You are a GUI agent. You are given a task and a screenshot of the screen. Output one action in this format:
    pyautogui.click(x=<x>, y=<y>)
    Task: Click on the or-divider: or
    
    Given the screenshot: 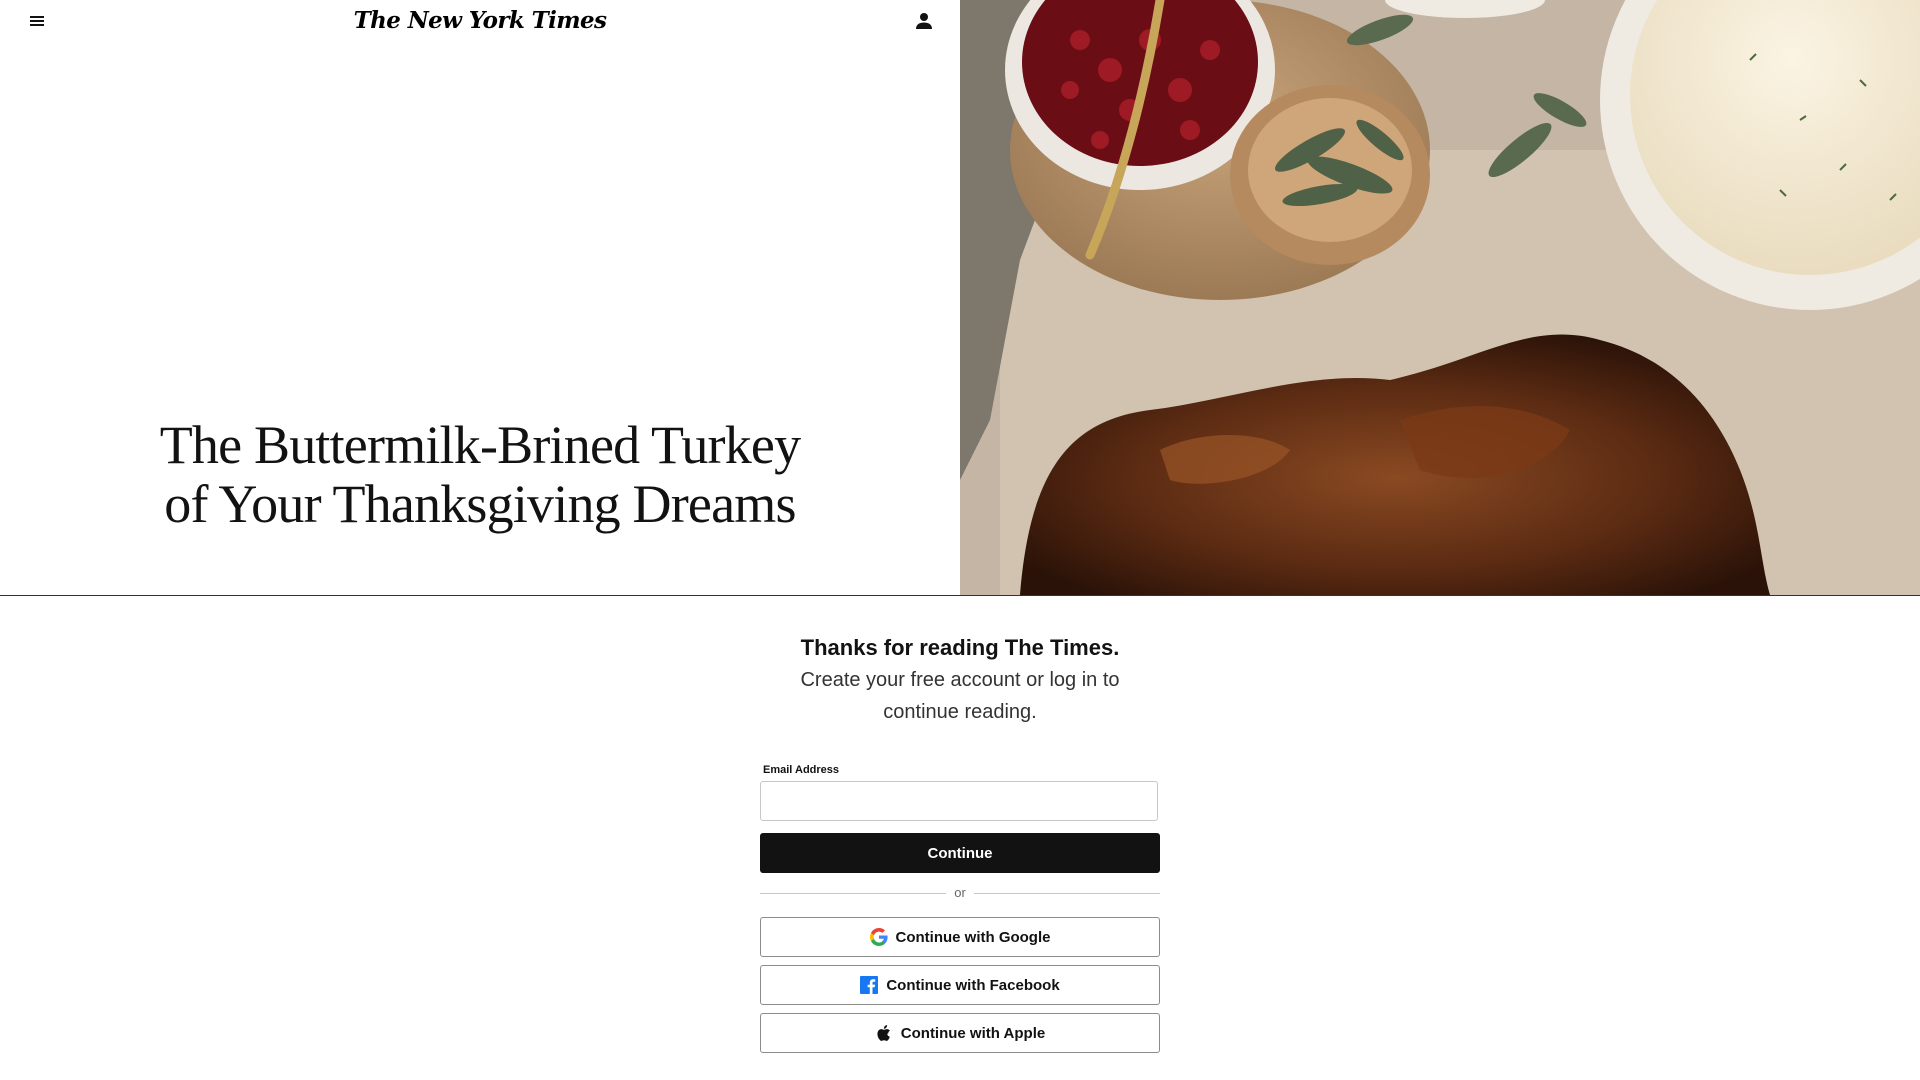 What is the action you would take?
    pyautogui.click(x=960, y=893)
    